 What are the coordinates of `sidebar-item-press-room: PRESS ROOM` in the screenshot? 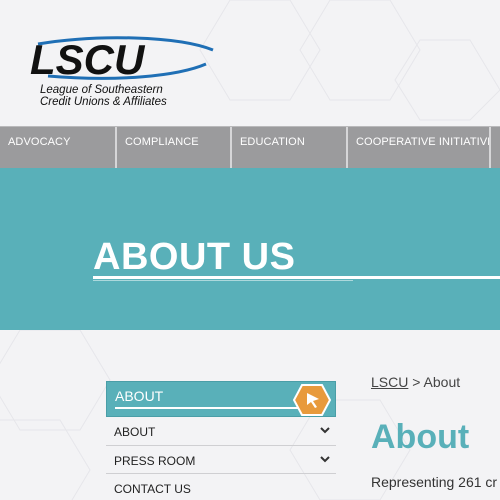 It's located at (221, 460).